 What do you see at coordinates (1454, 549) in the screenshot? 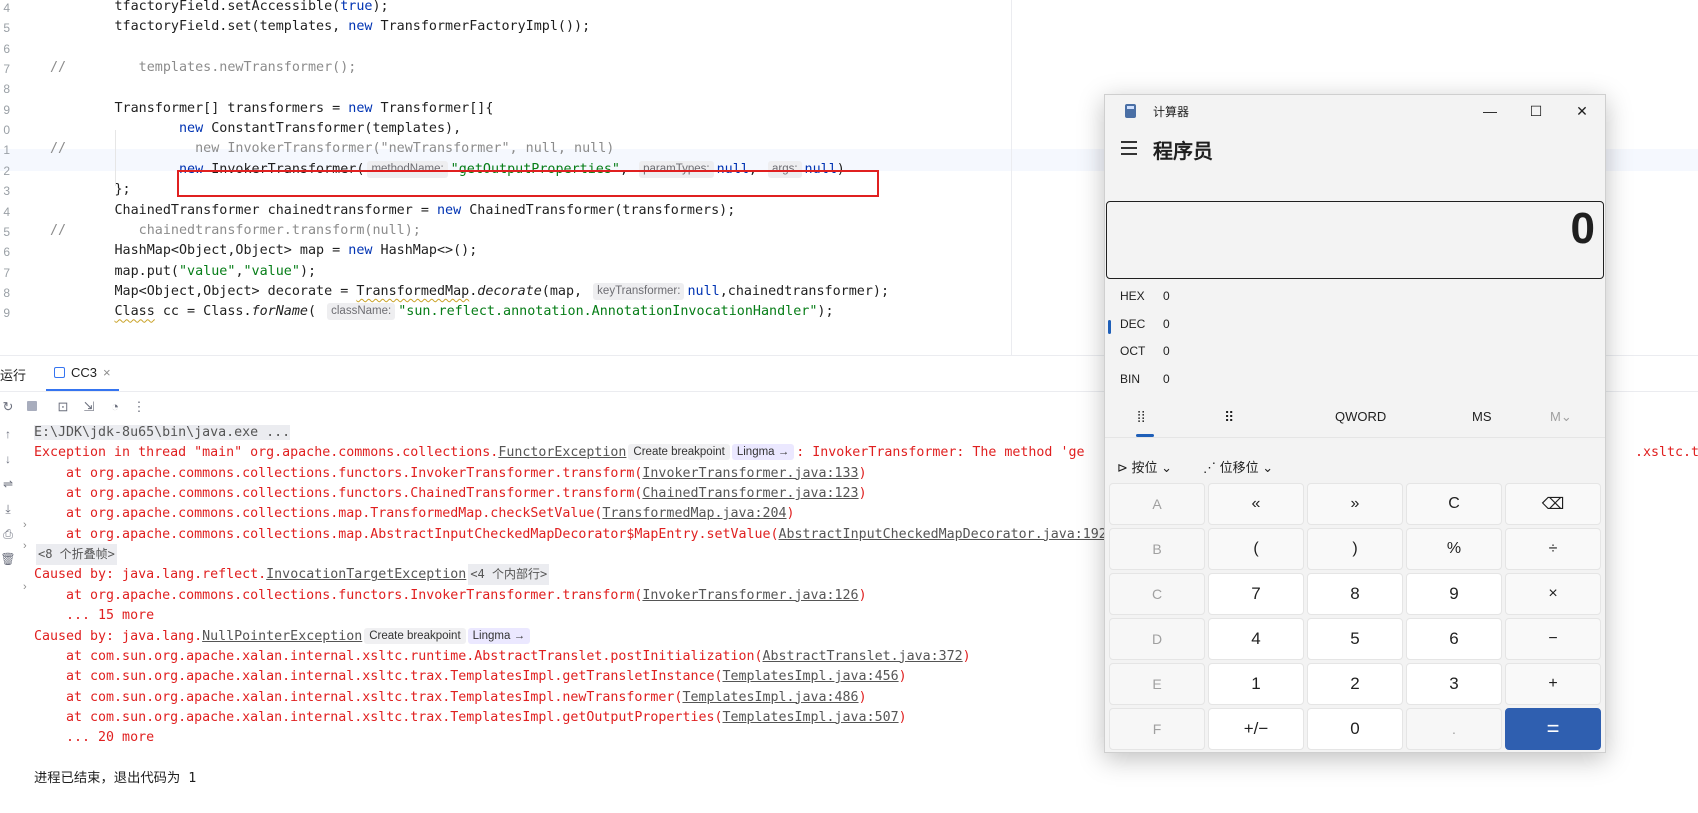
I see `key-%: %` at bounding box center [1454, 549].